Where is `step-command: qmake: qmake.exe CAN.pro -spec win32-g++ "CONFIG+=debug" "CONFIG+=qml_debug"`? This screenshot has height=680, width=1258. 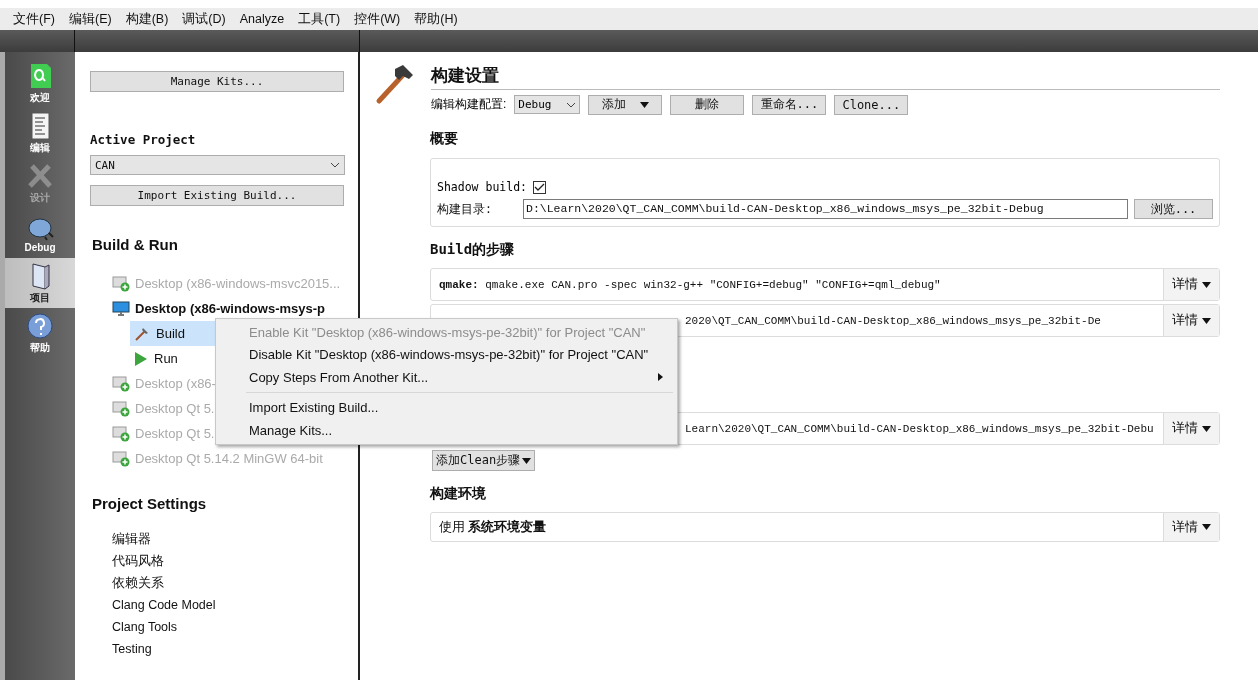
step-command: qmake: qmake.exe CAN.pro -spec win32-g++ "CONFIG+=debug" "CONFIG+=qml_debug" is located at coordinates (690, 284).